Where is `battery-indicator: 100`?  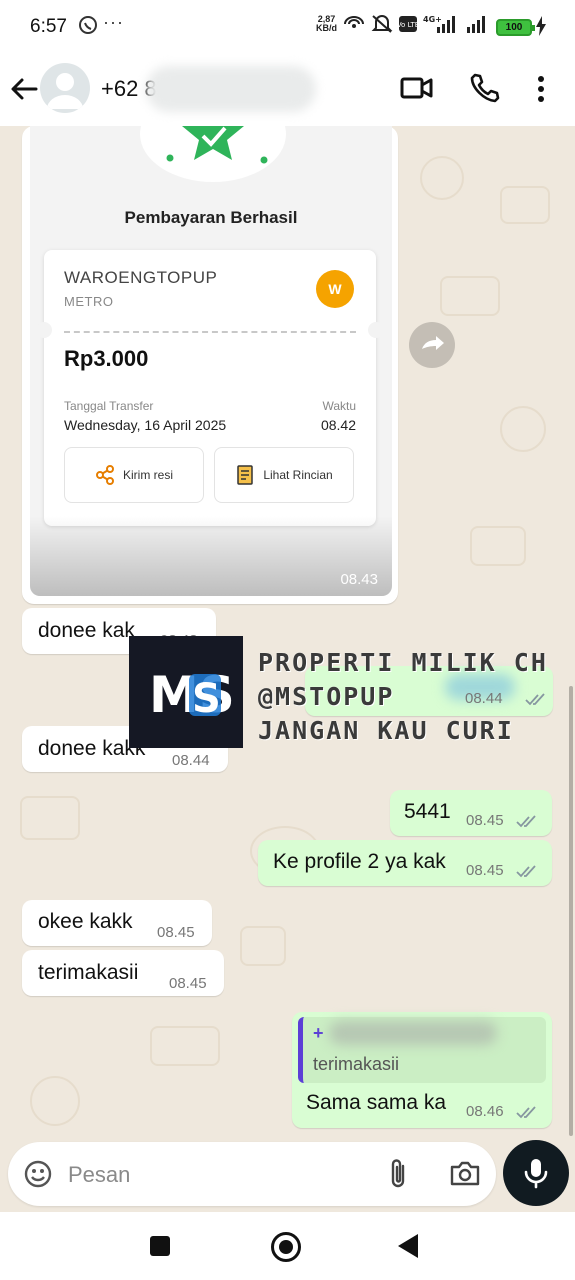 battery-indicator: 100 is located at coordinates (515, 27).